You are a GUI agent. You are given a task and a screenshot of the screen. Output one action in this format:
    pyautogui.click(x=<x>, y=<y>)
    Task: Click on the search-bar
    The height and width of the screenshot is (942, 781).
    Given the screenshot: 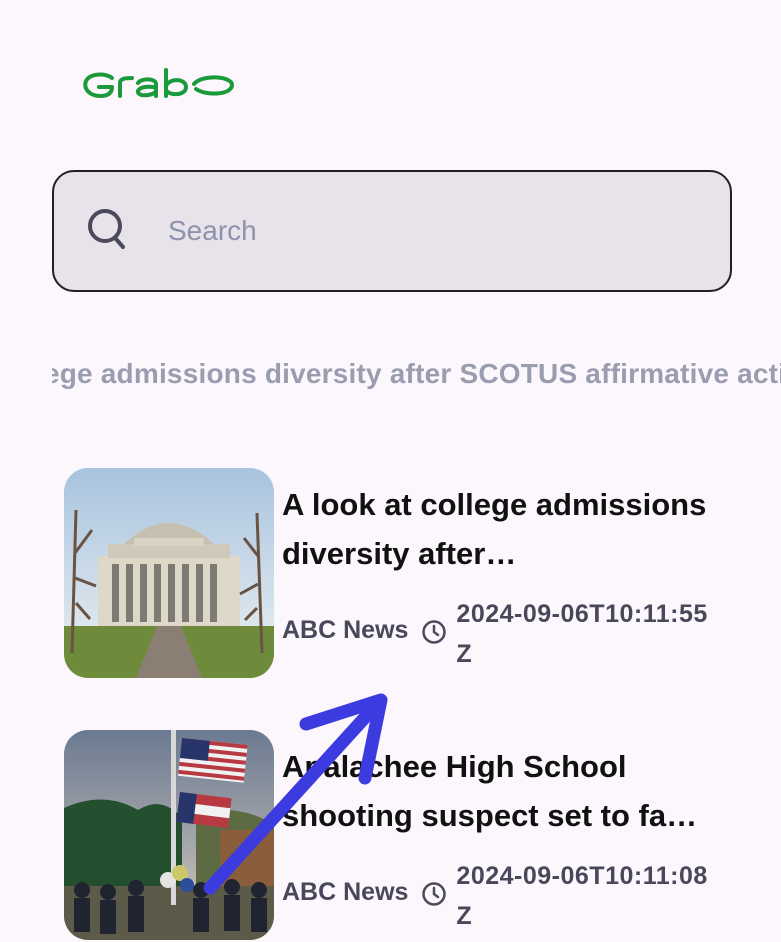 What is the action you would take?
    pyautogui.click(x=392, y=231)
    